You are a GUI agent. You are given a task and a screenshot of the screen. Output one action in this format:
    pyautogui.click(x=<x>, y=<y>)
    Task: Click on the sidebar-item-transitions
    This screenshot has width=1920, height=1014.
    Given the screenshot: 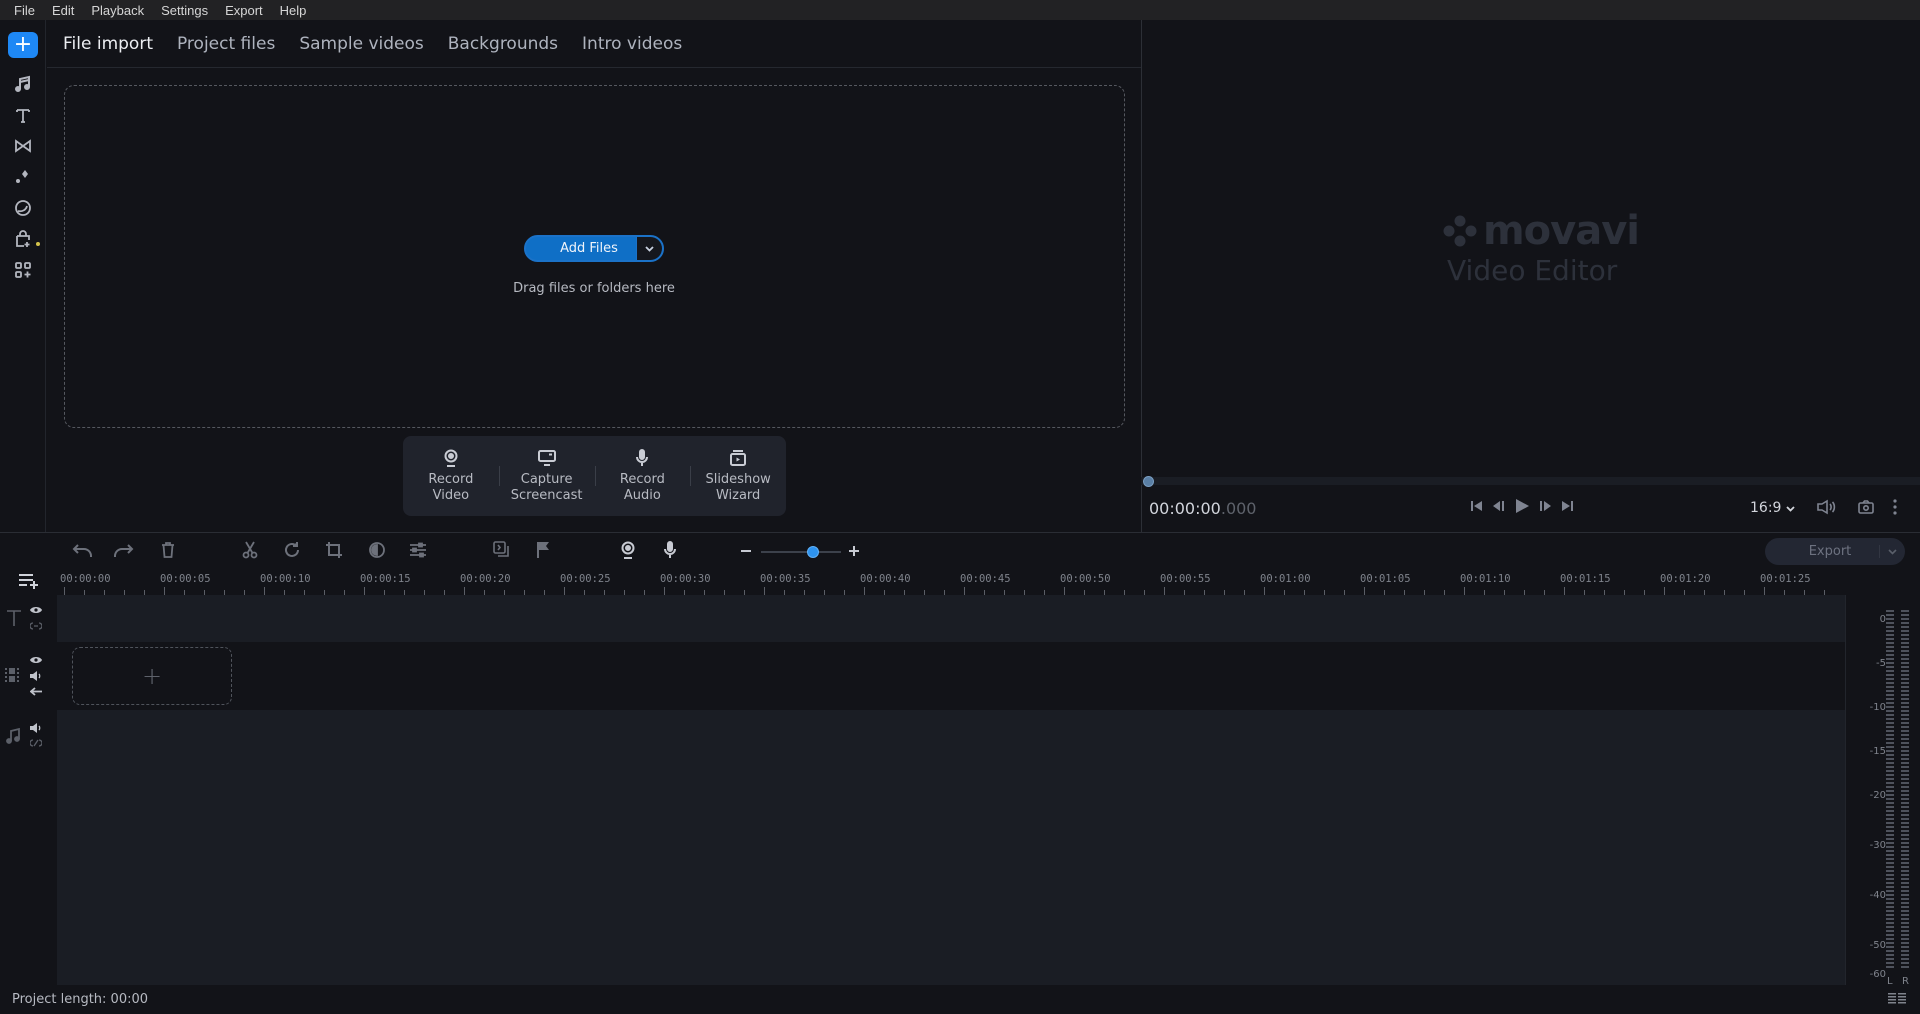 What is the action you would take?
    pyautogui.click(x=23, y=146)
    